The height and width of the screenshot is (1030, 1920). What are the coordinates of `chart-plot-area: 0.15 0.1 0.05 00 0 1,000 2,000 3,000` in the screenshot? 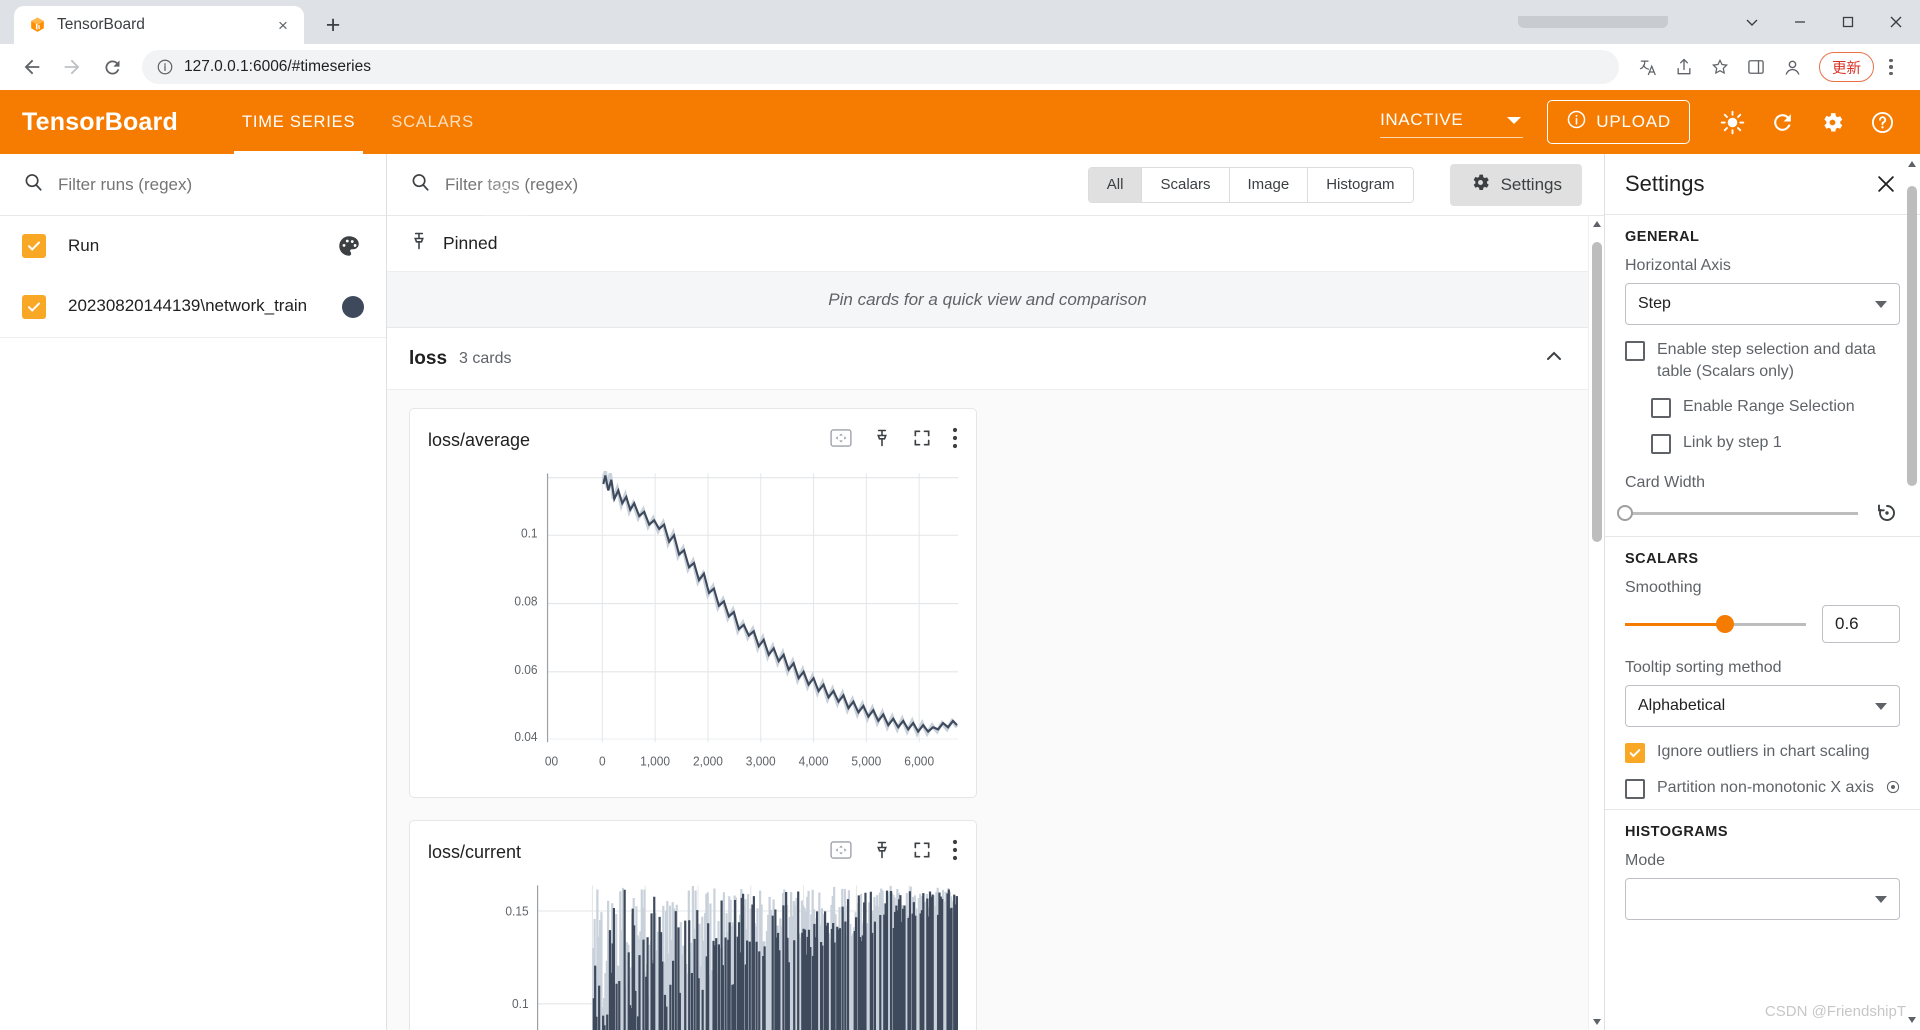 It's located at (693, 954).